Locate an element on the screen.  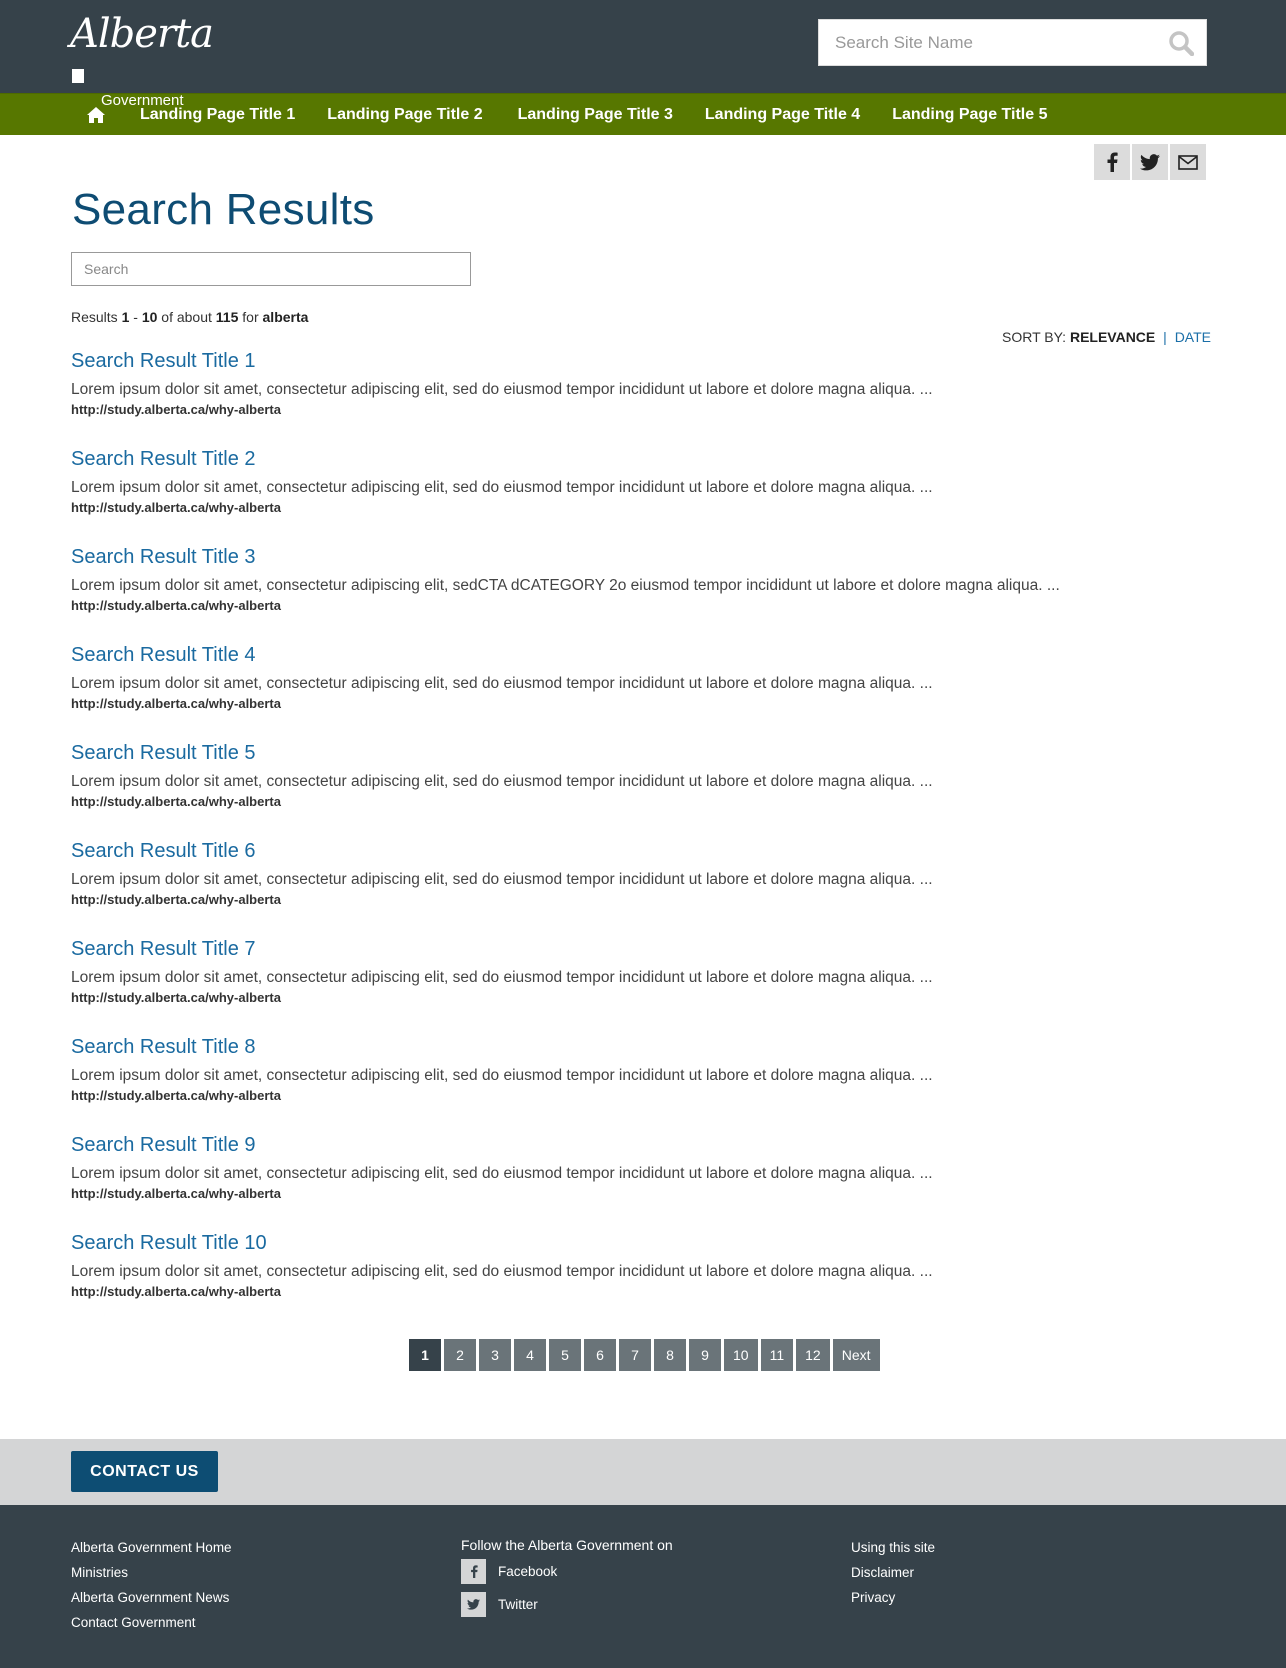
envelope-icon is located at coordinates (1188, 162).